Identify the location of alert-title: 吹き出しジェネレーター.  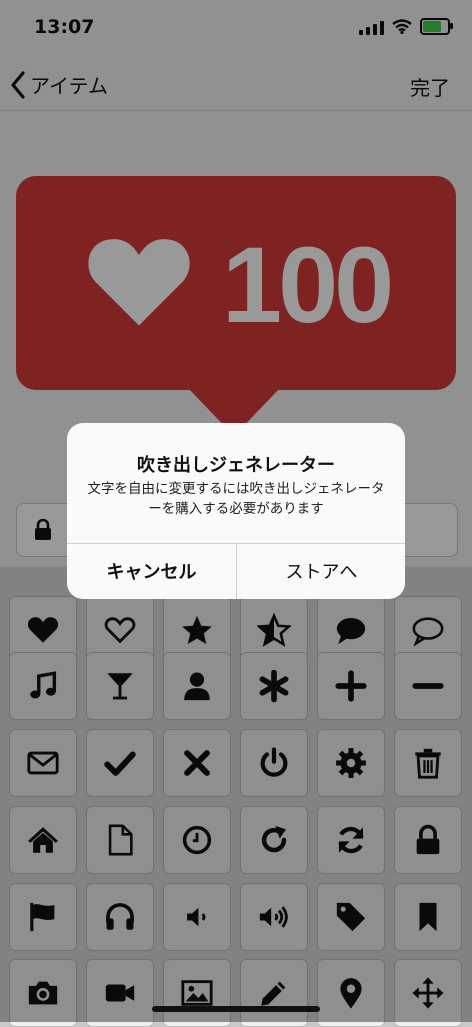
(236, 465).